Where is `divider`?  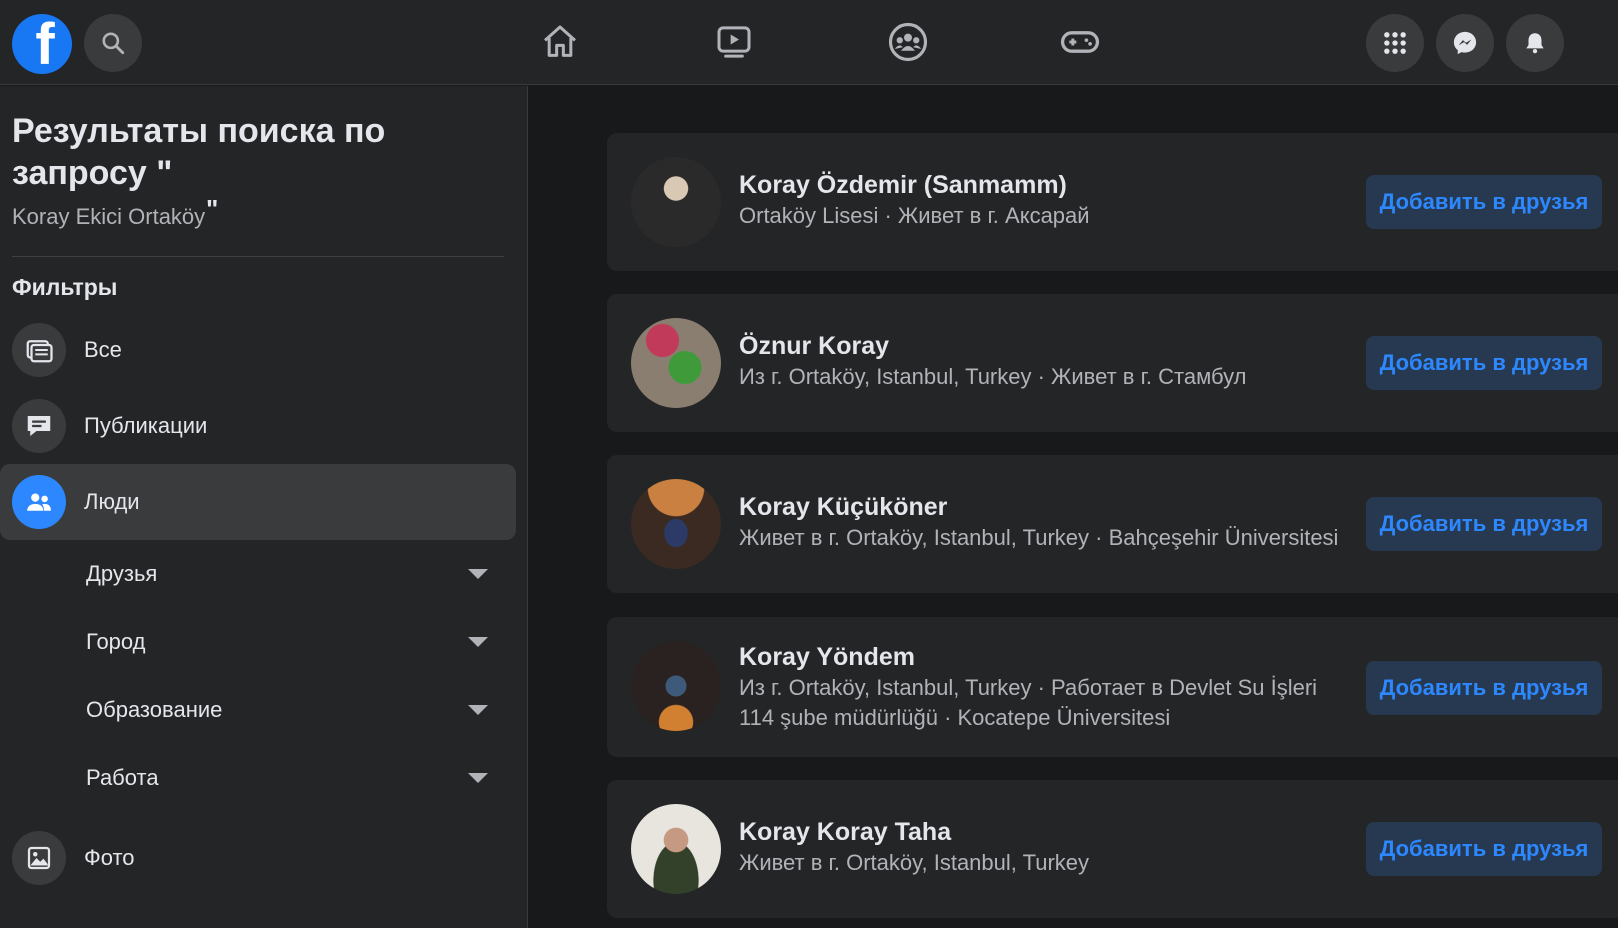 divider is located at coordinates (258, 256).